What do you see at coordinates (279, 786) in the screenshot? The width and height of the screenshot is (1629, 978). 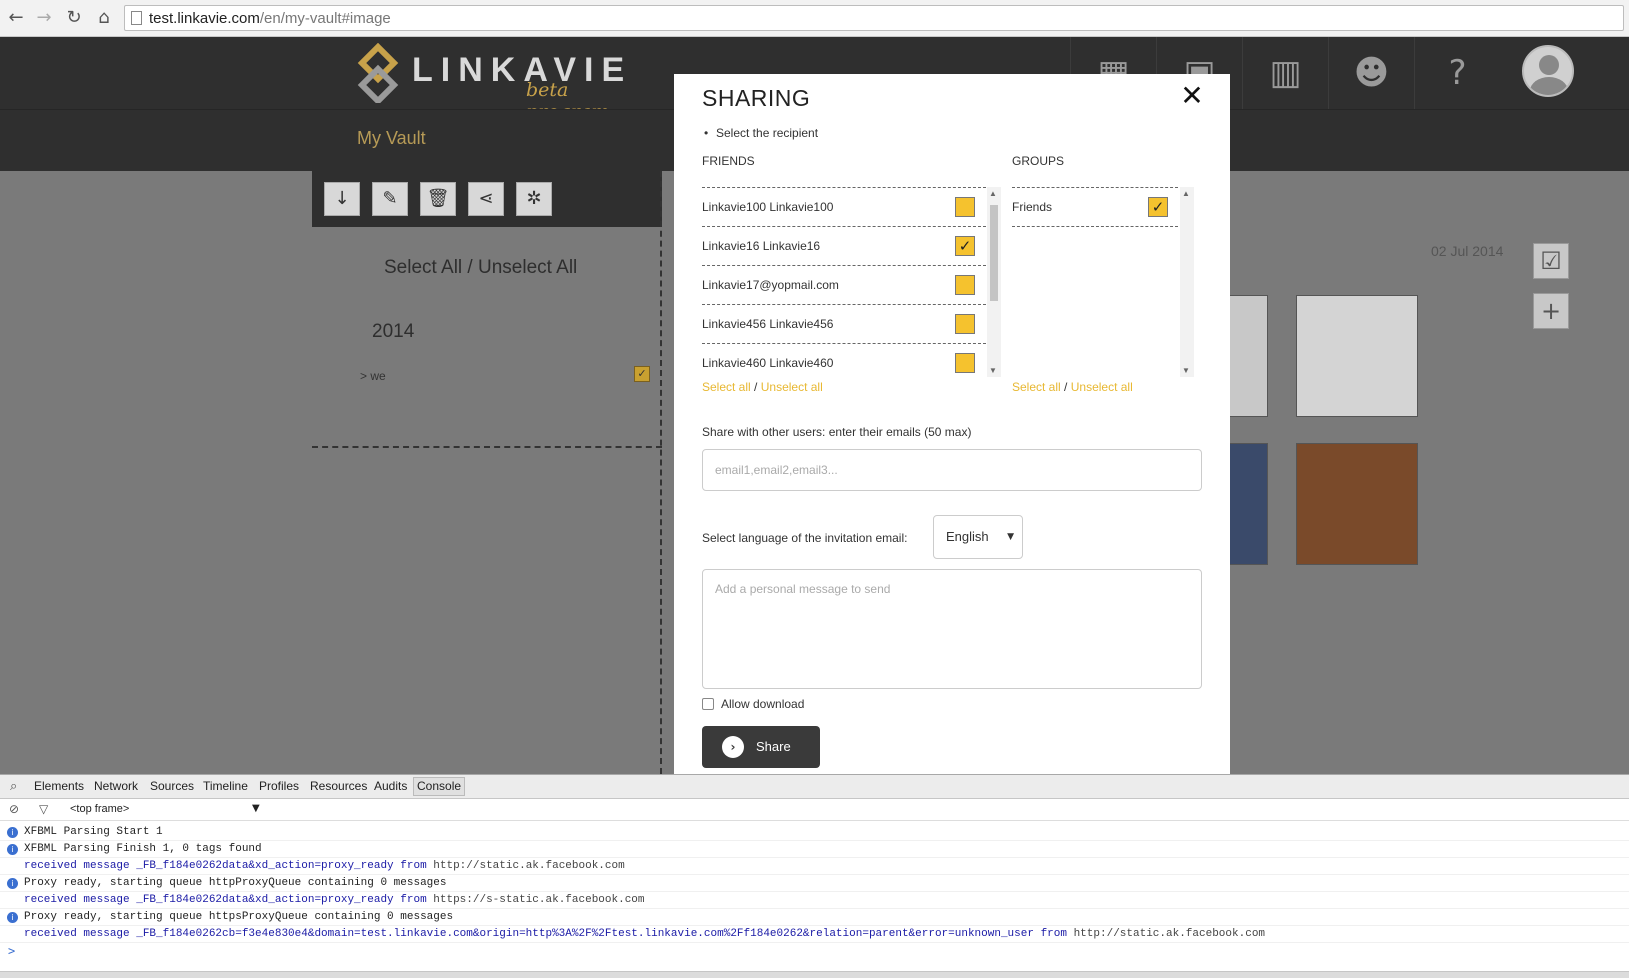 I see `tab-profiles: Profiles` at bounding box center [279, 786].